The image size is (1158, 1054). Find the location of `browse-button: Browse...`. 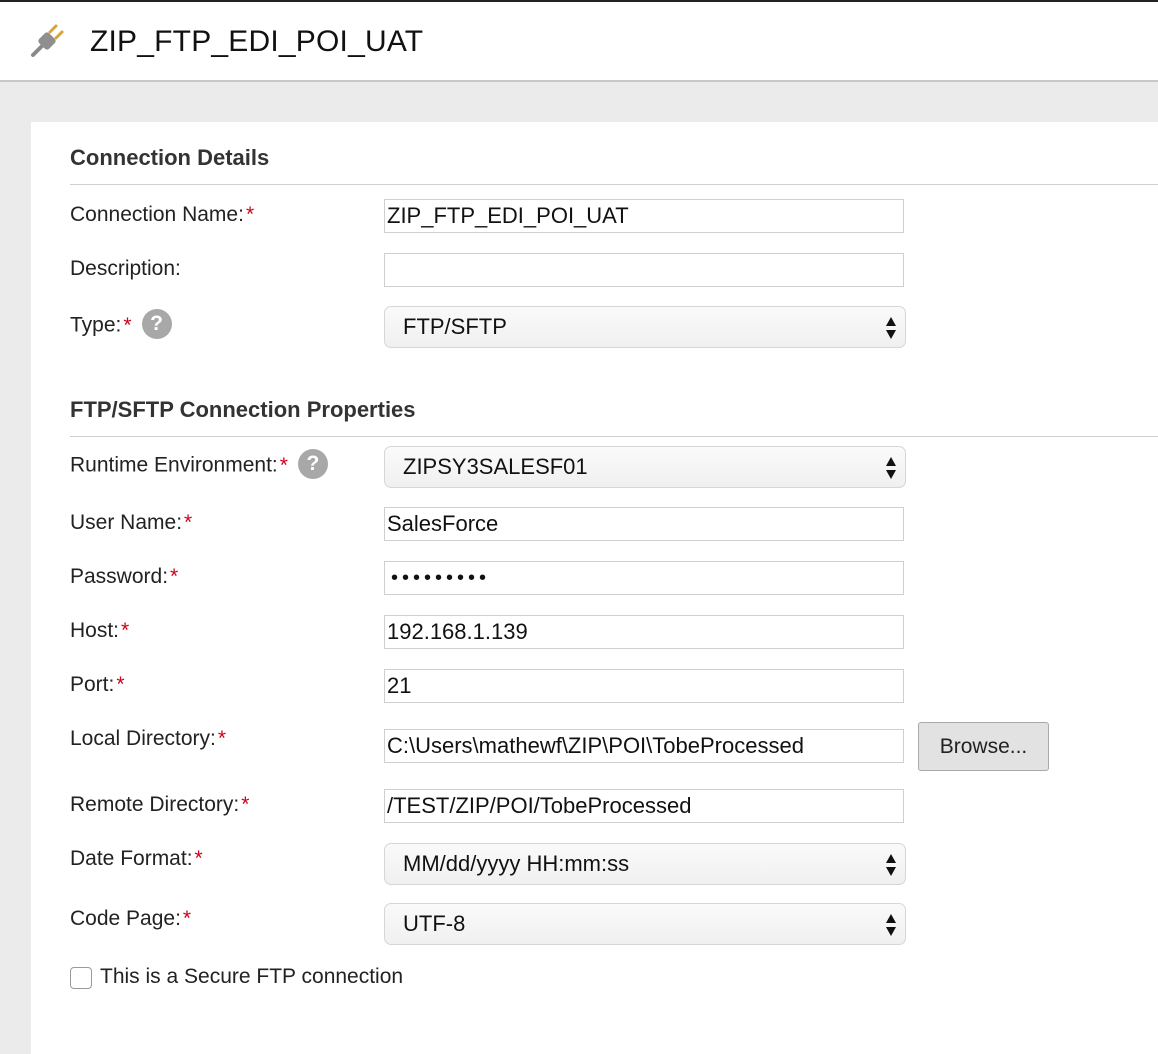

browse-button: Browse... is located at coordinates (983, 746).